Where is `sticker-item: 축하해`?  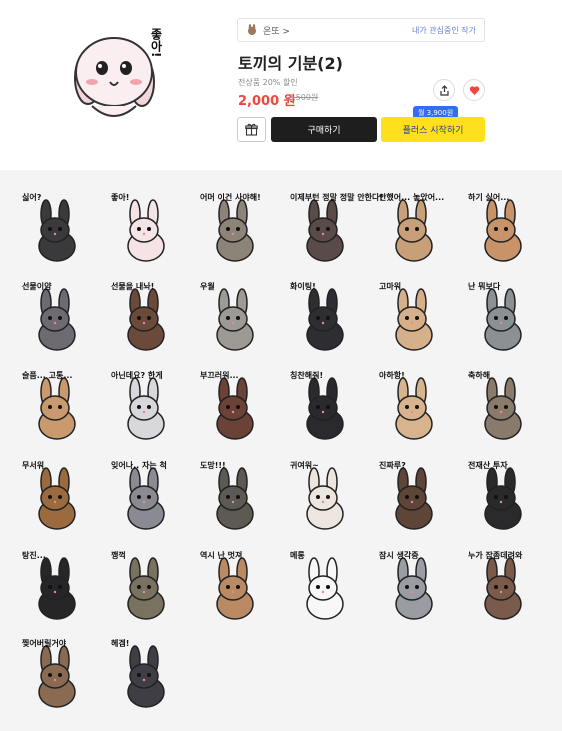 sticker-item: 축하해 is located at coordinates (503, 407).